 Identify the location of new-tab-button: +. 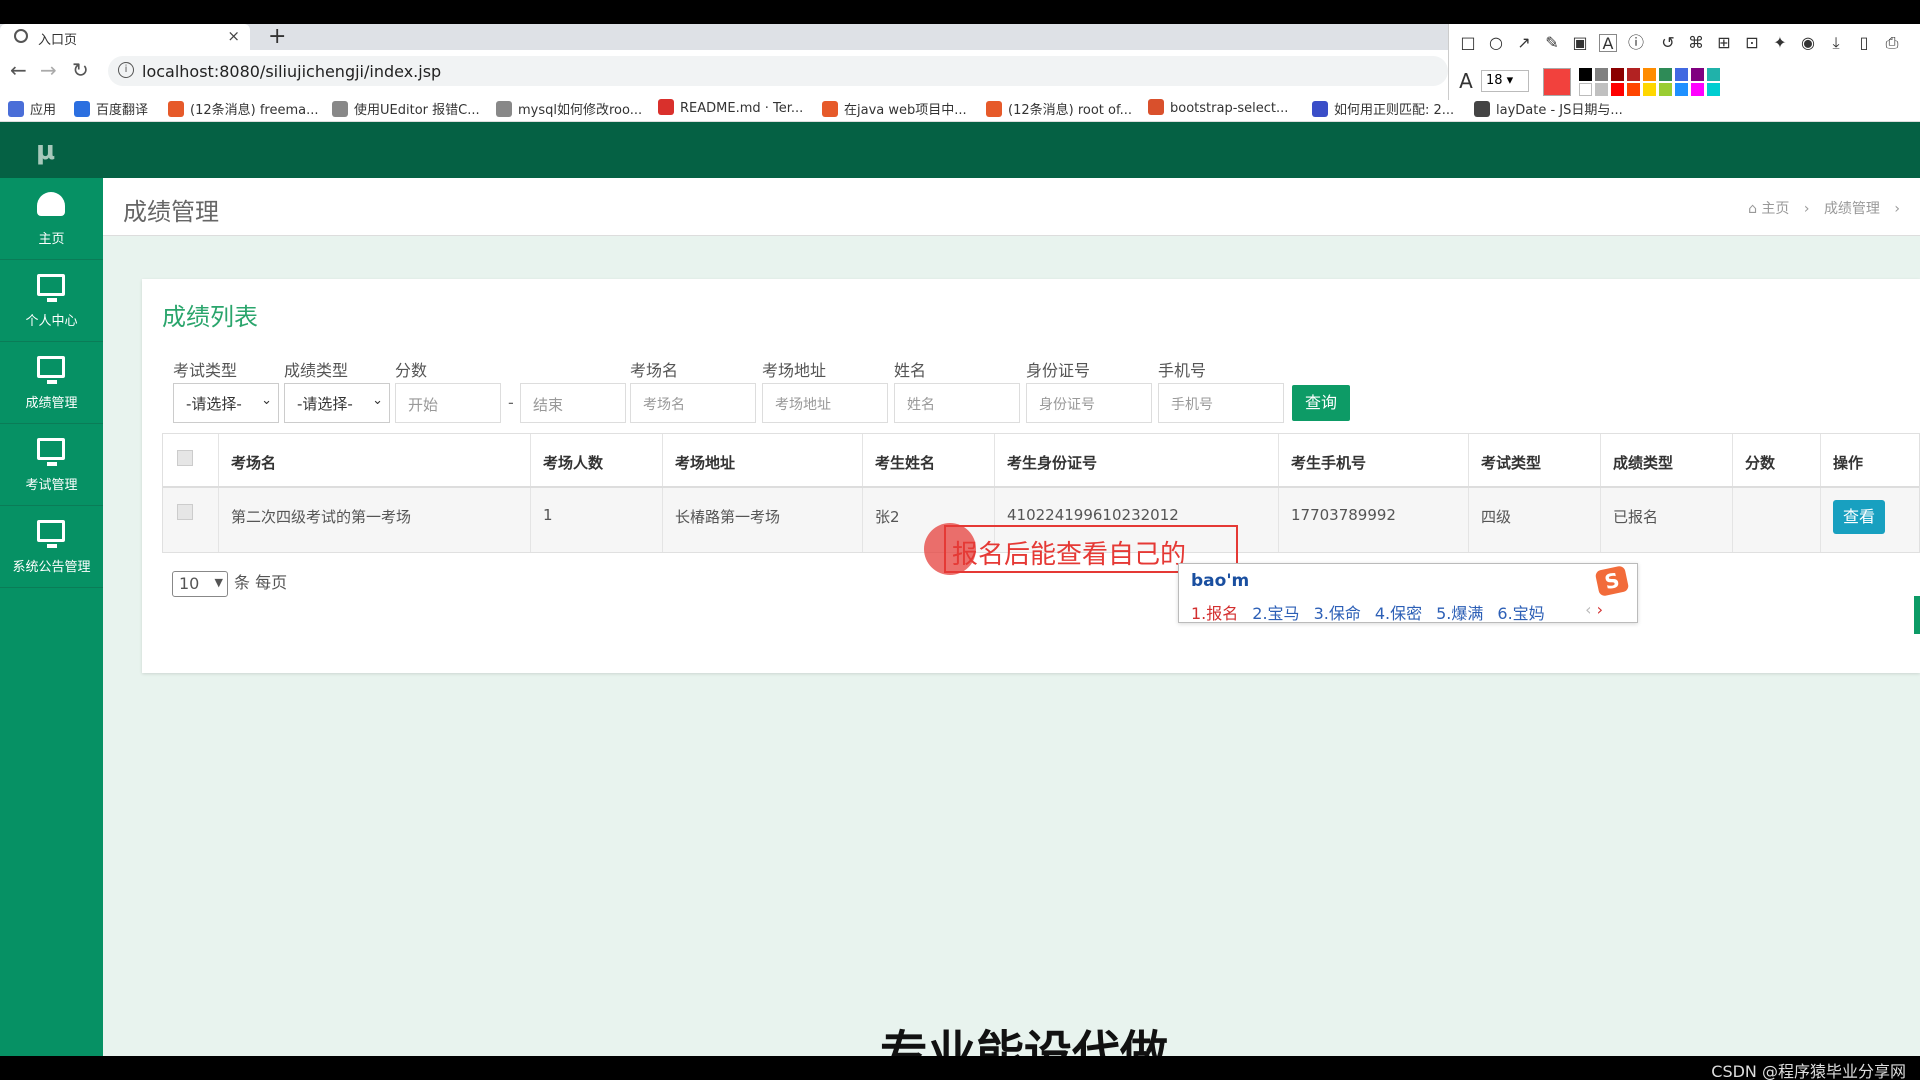
(277, 37).